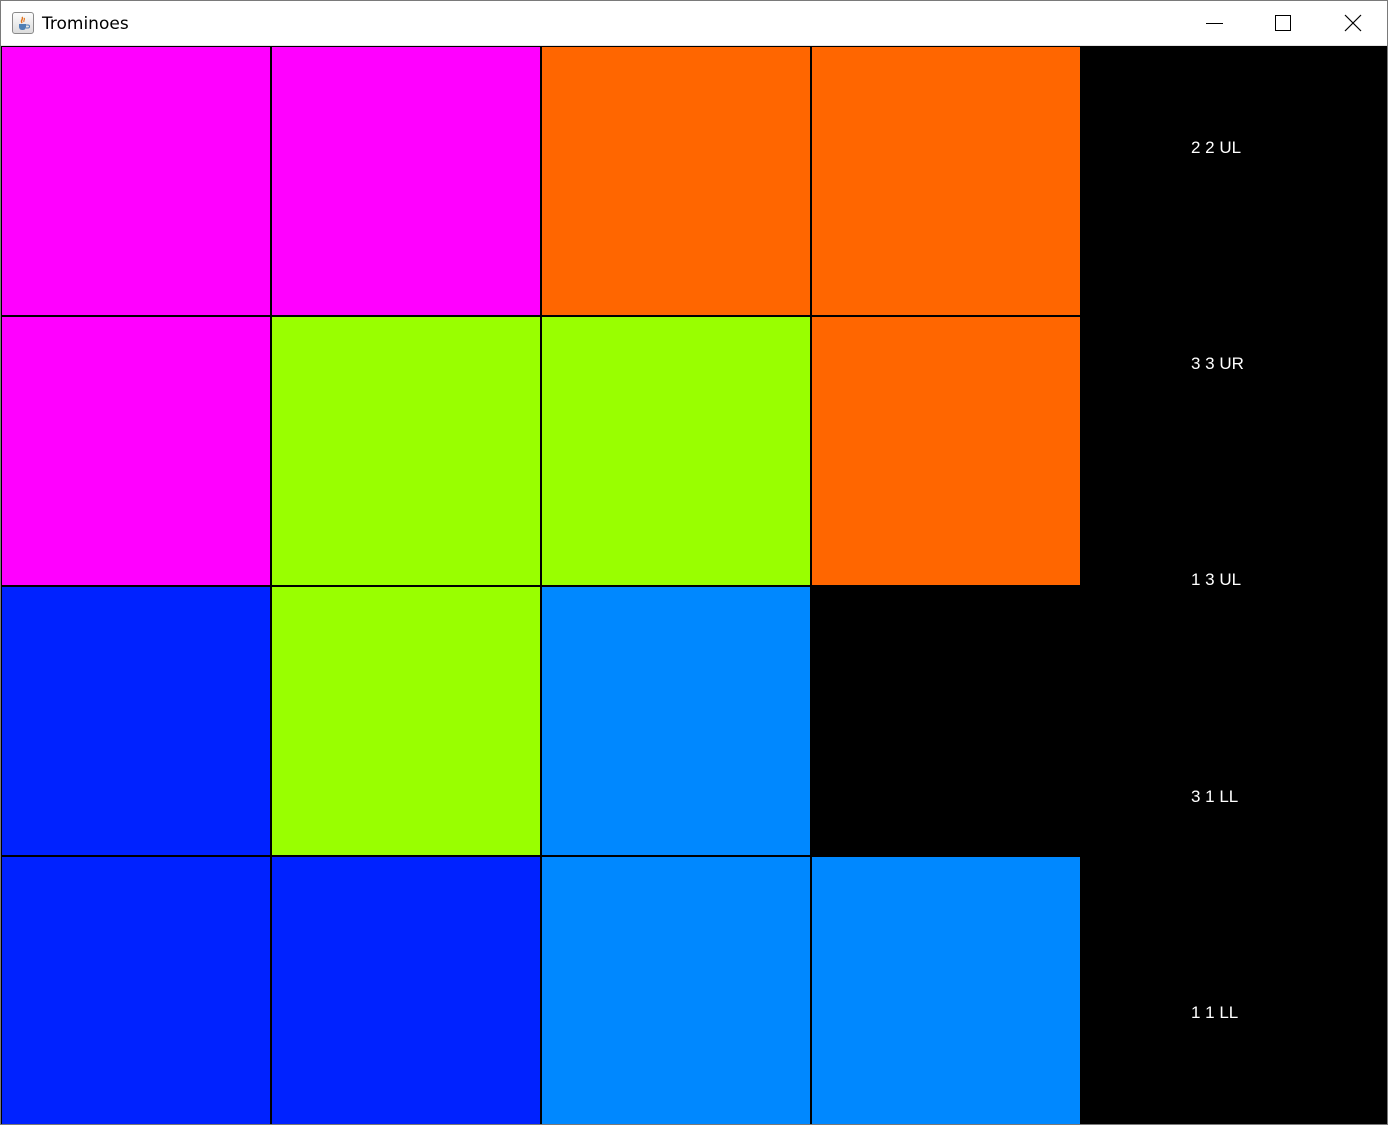 This screenshot has width=1388, height=1125. What do you see at coordinates (85, 24) in the screenshot?
I see `window-title: Trominoes` at bounding box center [85, 24].